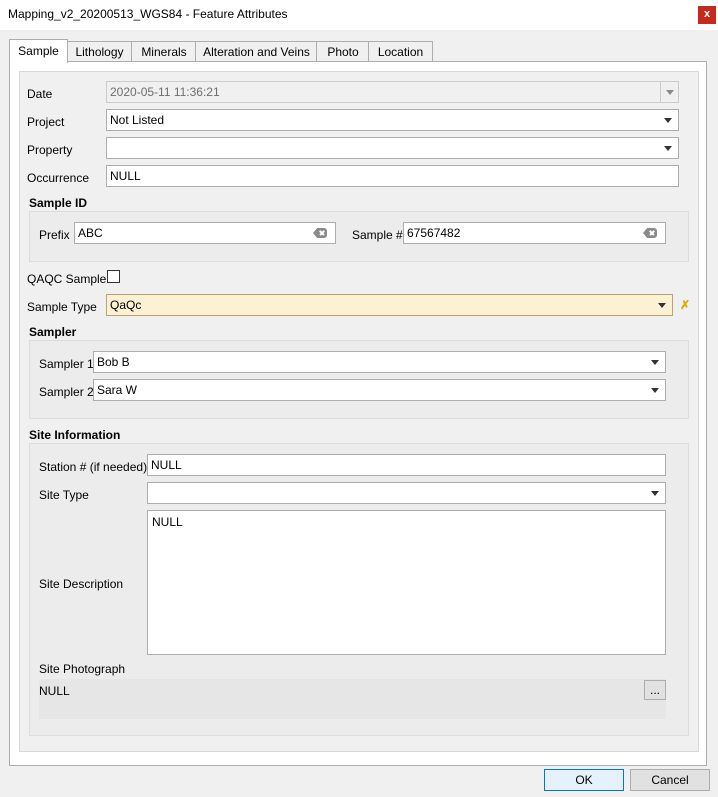  Describe the element at coordinates (584, 780) in the screenshot. I see `ok-button: OK` at that location.